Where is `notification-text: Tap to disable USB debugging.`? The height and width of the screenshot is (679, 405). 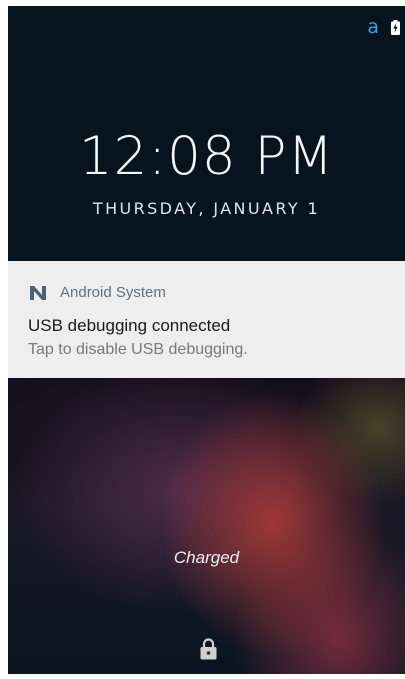 notification-text: Tap to disable USB debugging. is located at coordinates (138, 349).